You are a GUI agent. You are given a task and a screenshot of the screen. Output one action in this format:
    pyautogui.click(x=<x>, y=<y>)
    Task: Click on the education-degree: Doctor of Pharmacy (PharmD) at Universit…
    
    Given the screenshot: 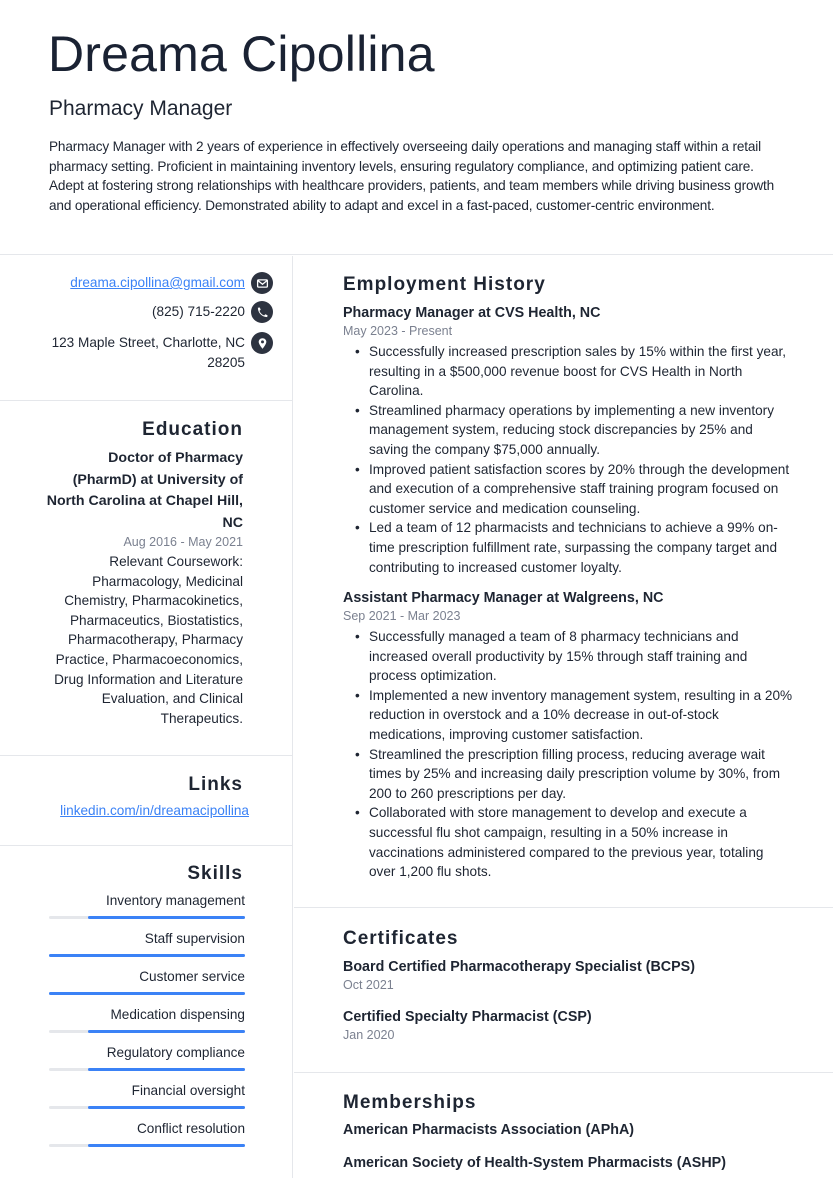 What is the action you would take?
    pyautogui.click(x=144, y=490)
    